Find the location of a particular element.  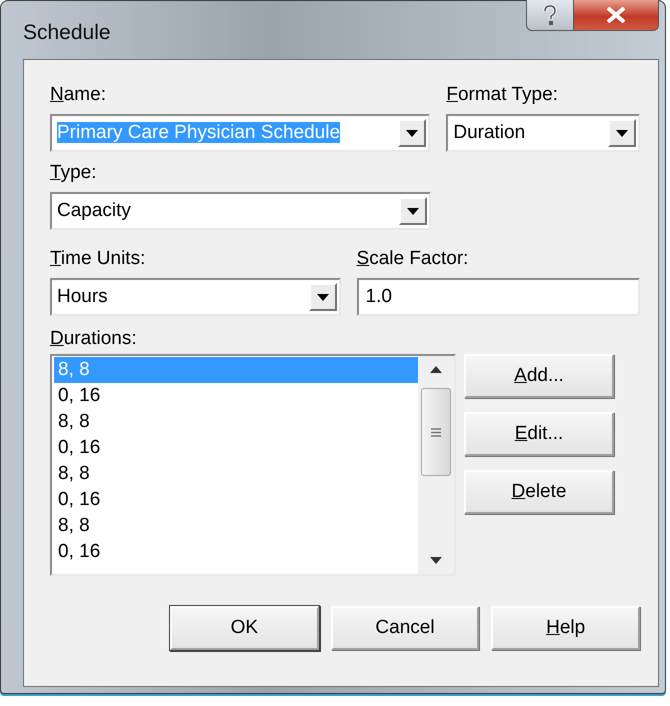

field-label: Type: is located at coordinates (74, 173).